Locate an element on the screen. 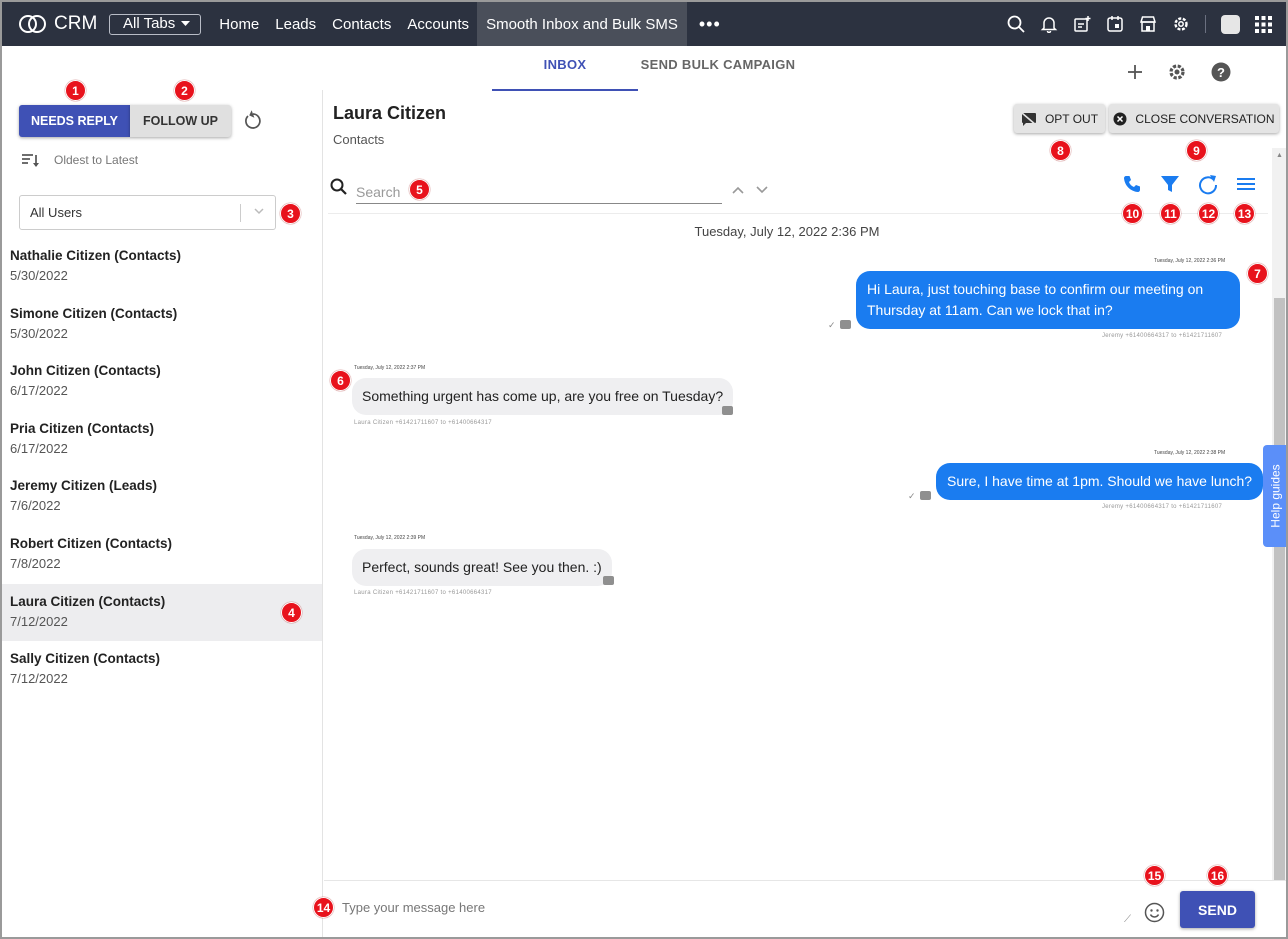  menu-icon is located at coordinates (1245, 183).